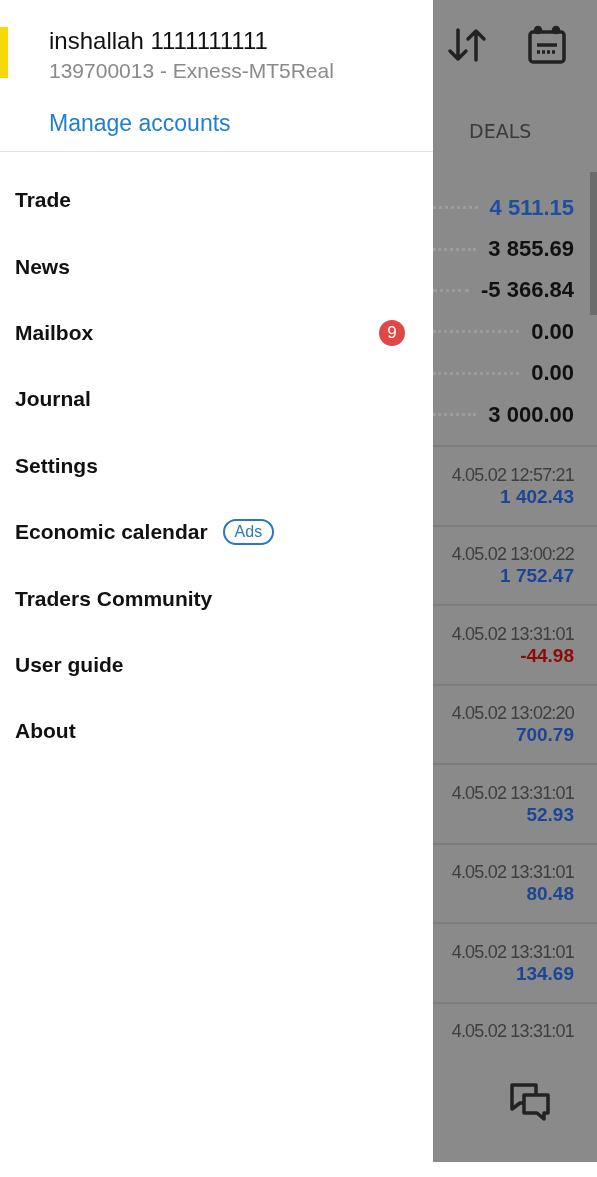 This screenshot has width=597, height=1177. What do you see at coordinates (467, 45) in the screenshot?
I see `sort-icon` at bounding box center [467, 45].